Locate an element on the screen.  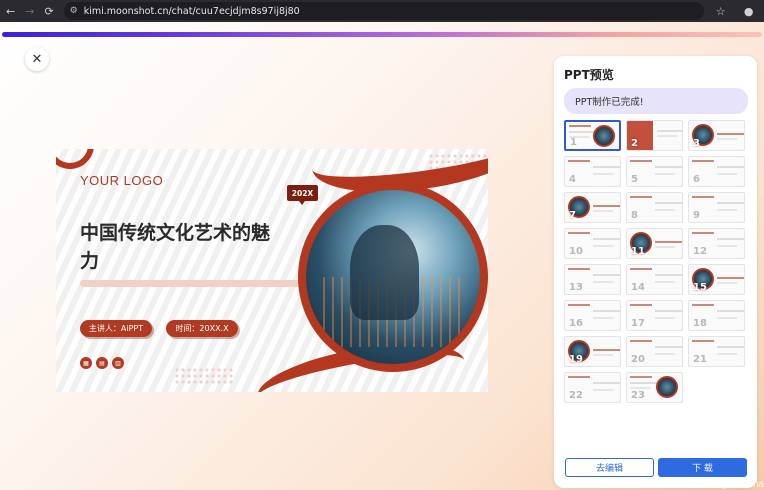
slide-thumbnail: 5 is located at coordinates (654, 171).